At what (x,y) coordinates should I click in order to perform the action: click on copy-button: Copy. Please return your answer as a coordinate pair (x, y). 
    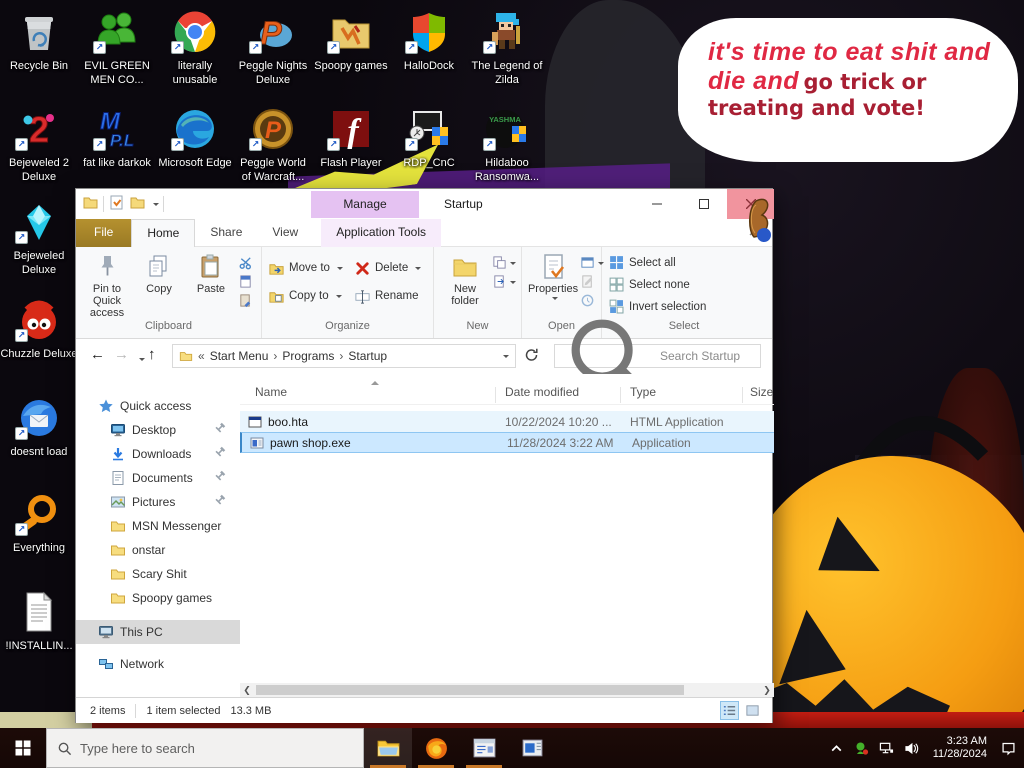
    Looking at the image, I should click on (159, 285).